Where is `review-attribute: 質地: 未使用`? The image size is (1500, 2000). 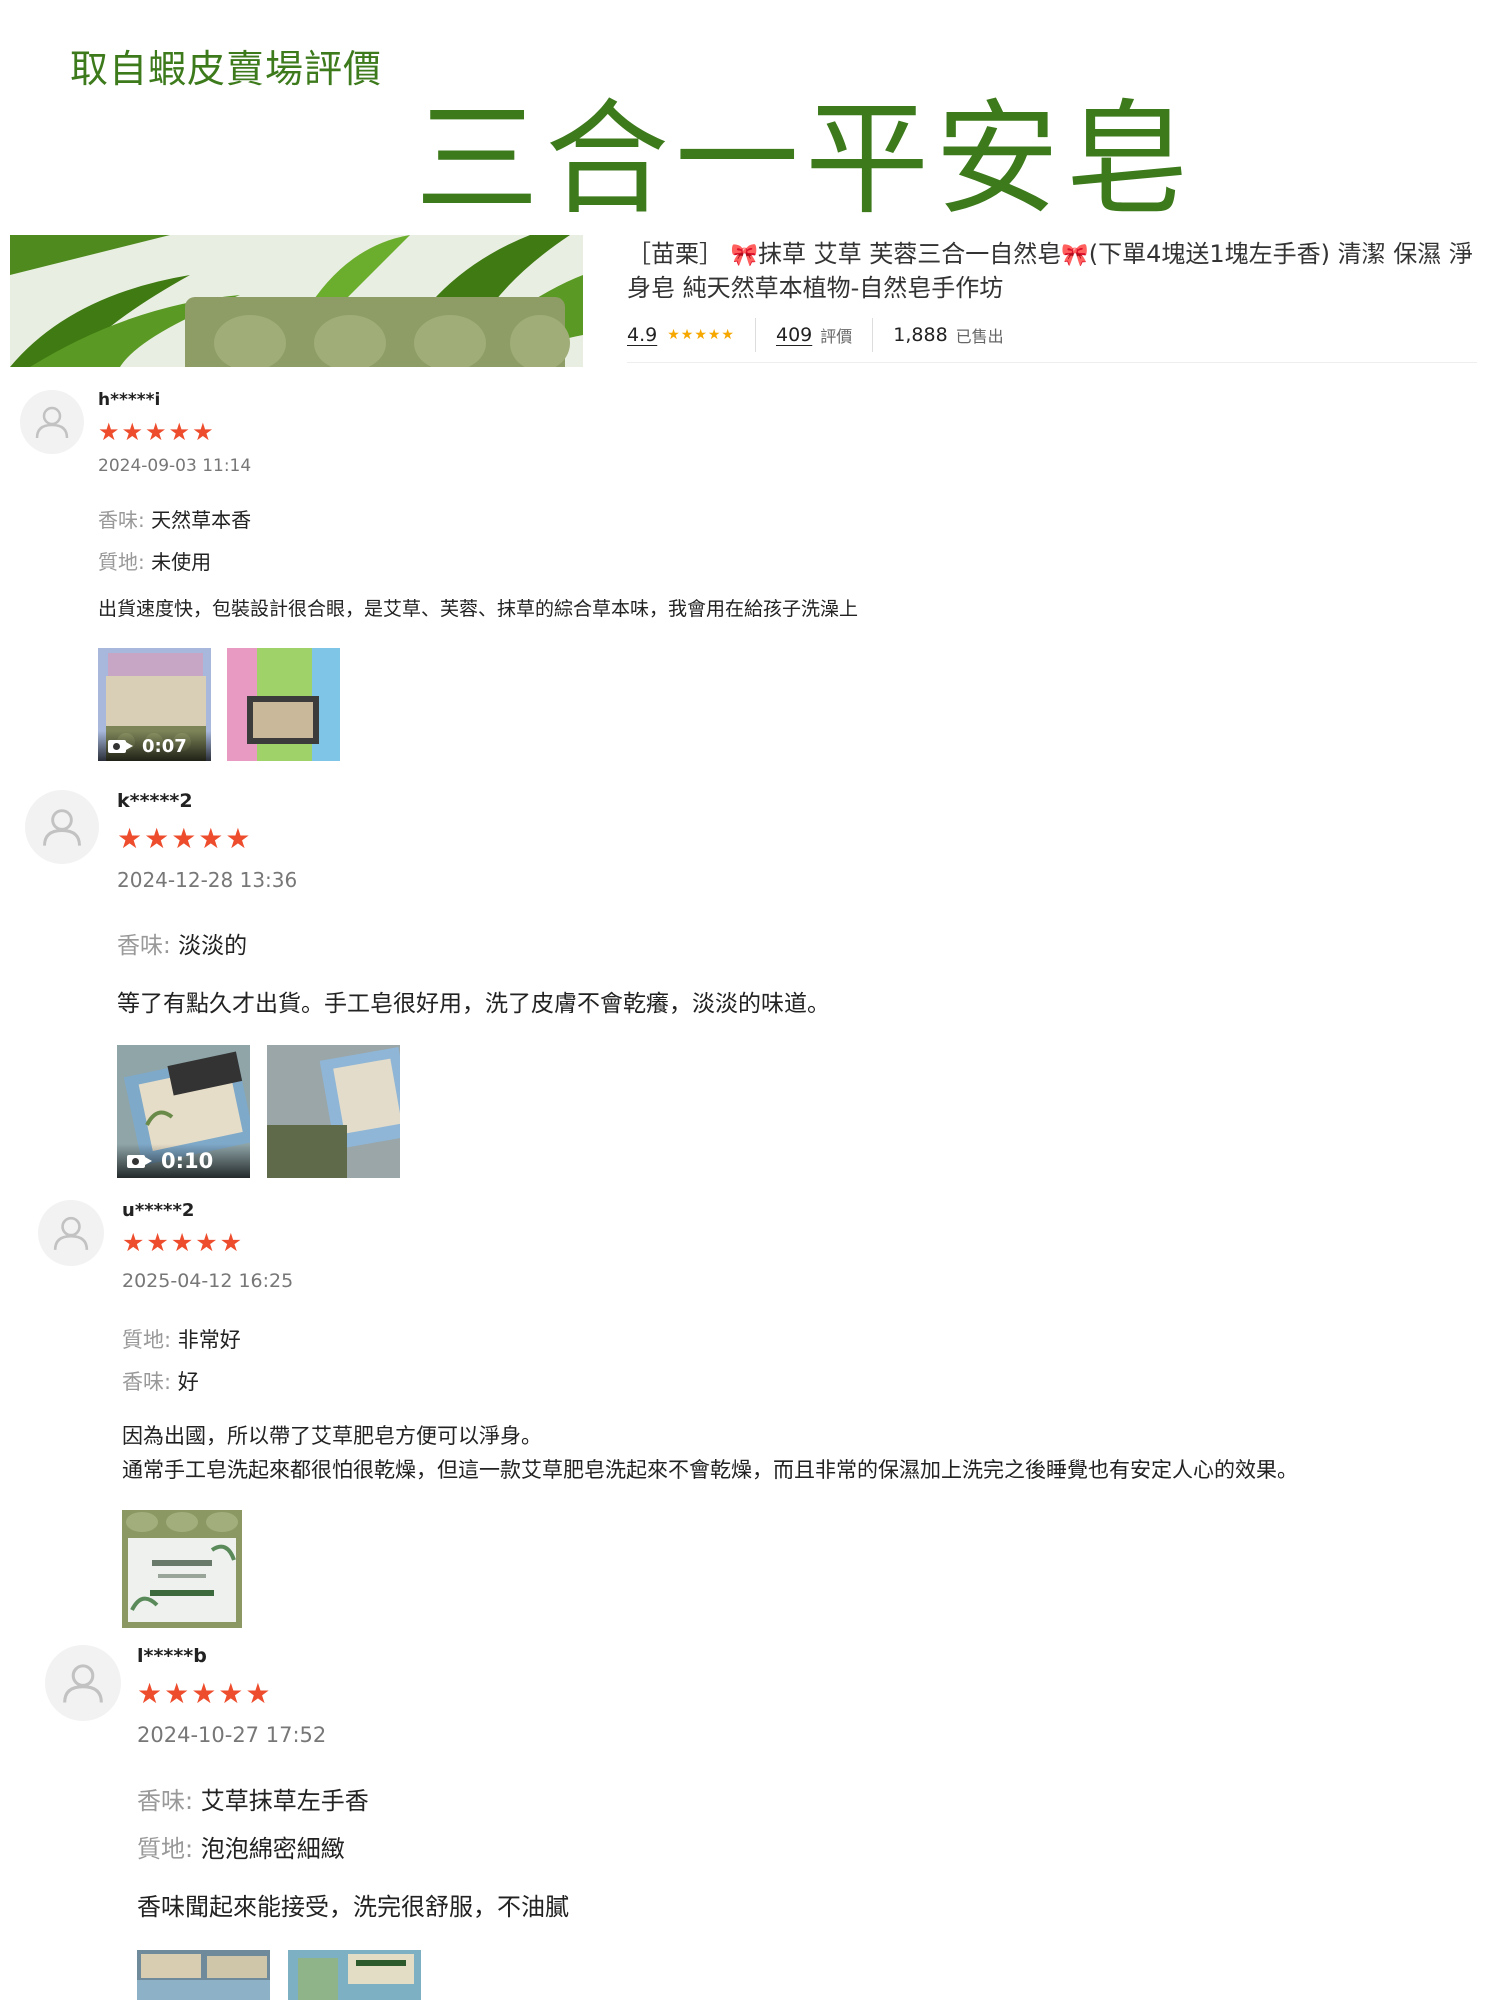
review-attribute: 質地: 未使用 is located at coordinates (155, 562).